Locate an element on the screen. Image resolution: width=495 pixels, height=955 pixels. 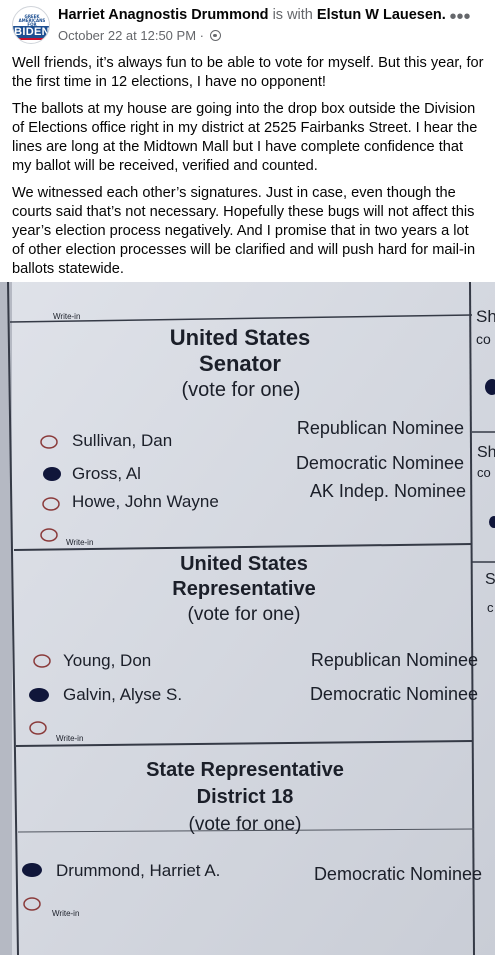
candidate-name: Drummond, Harriet A. is located at coordinates (138, 870).